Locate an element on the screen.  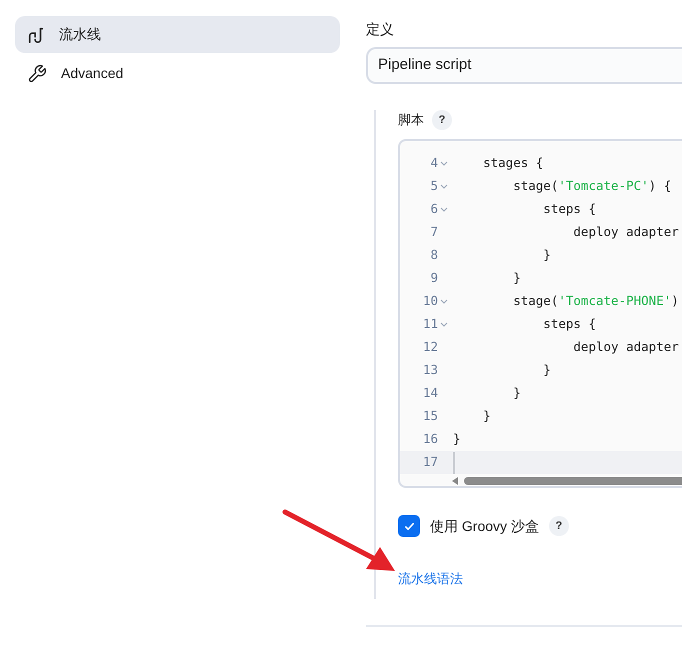
sidebar-item: Advanced is located at coordinates (177, 73).